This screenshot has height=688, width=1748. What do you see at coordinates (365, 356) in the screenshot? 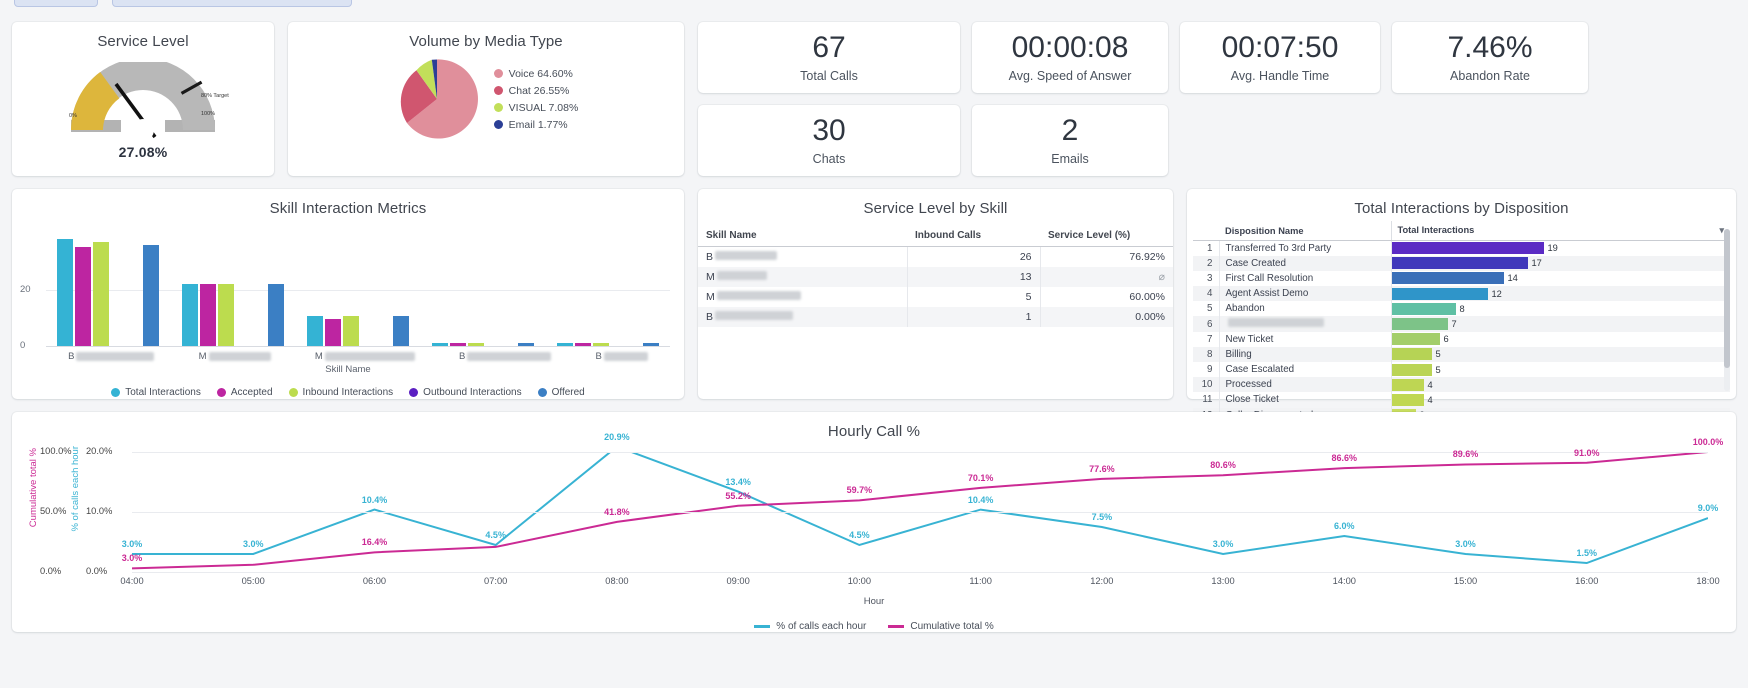
I see `skill-x-tick: M` at bounding box center [365, 356].